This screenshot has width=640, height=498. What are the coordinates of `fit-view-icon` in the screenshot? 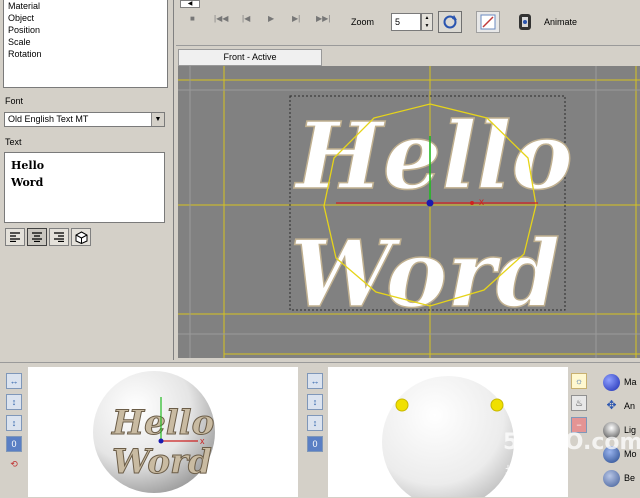 It's located at (488, 22).